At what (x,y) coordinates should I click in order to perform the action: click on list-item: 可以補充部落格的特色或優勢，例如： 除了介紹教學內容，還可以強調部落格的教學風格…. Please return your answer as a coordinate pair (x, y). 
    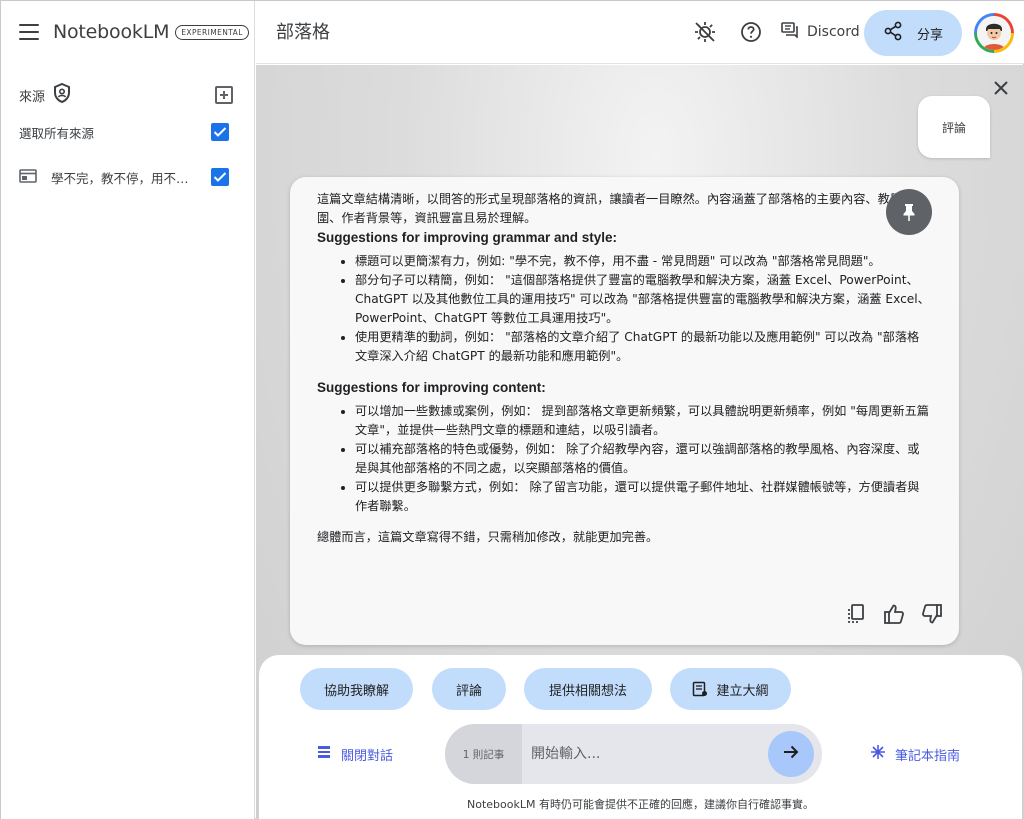
    Looking at the image, I should click on (643, 459).